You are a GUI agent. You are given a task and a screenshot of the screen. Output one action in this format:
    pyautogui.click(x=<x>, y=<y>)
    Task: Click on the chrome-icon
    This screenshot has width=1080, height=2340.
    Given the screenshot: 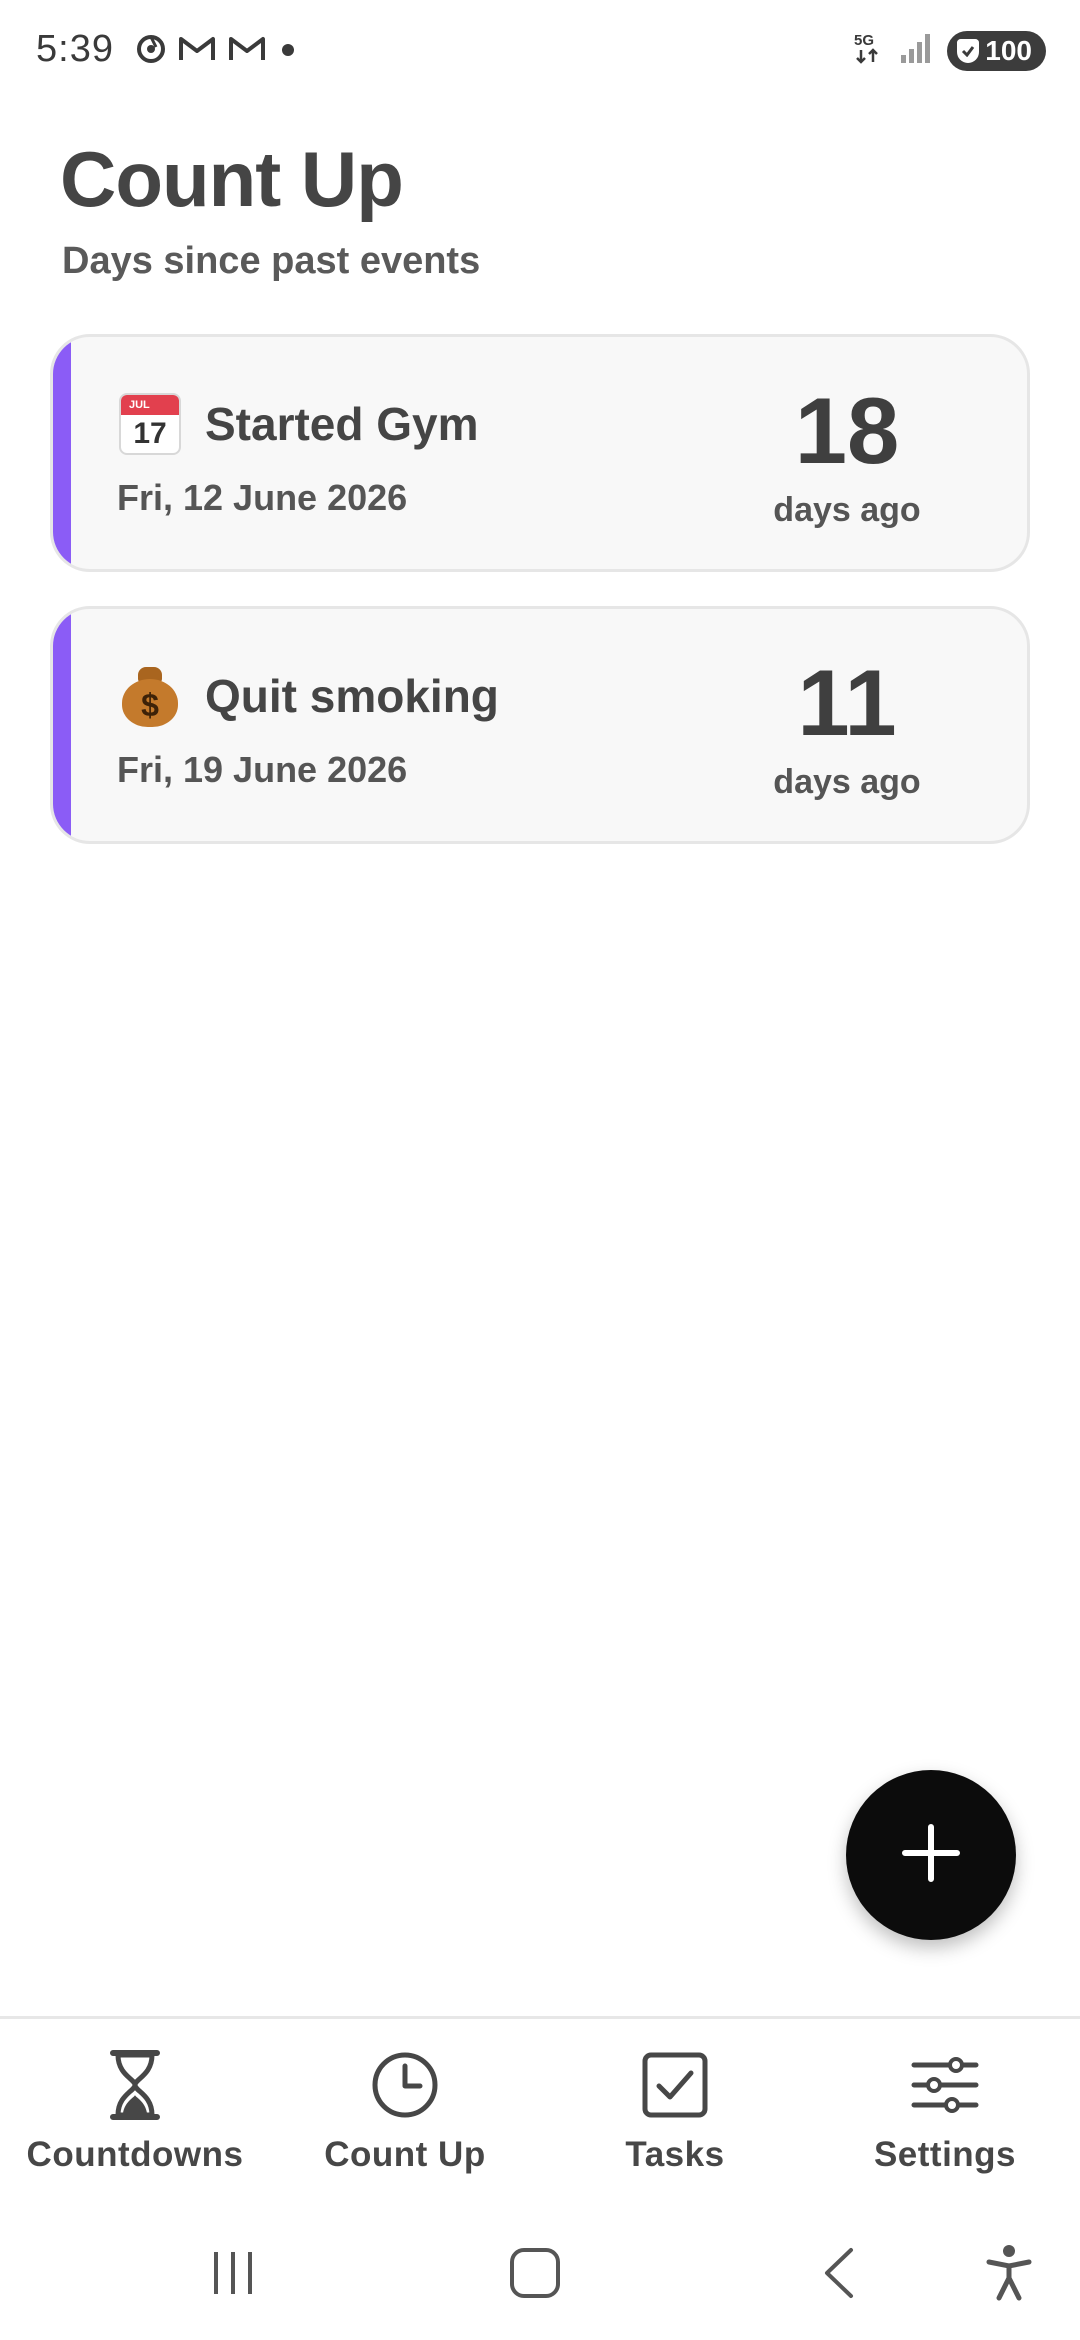 What is the action you would take?
    pyautogui.click(x=151, y=51)
    